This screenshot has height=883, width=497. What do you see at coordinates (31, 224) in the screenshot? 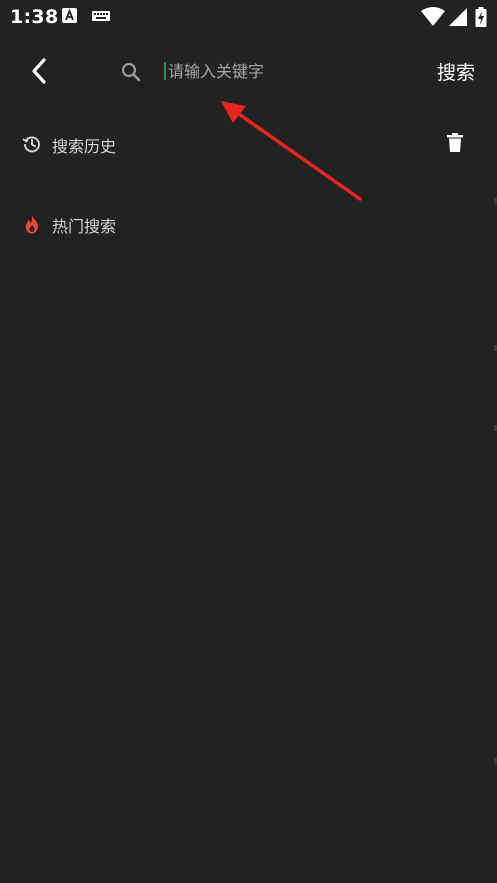
I see `flame-icon` at bounding box center [31, 224].